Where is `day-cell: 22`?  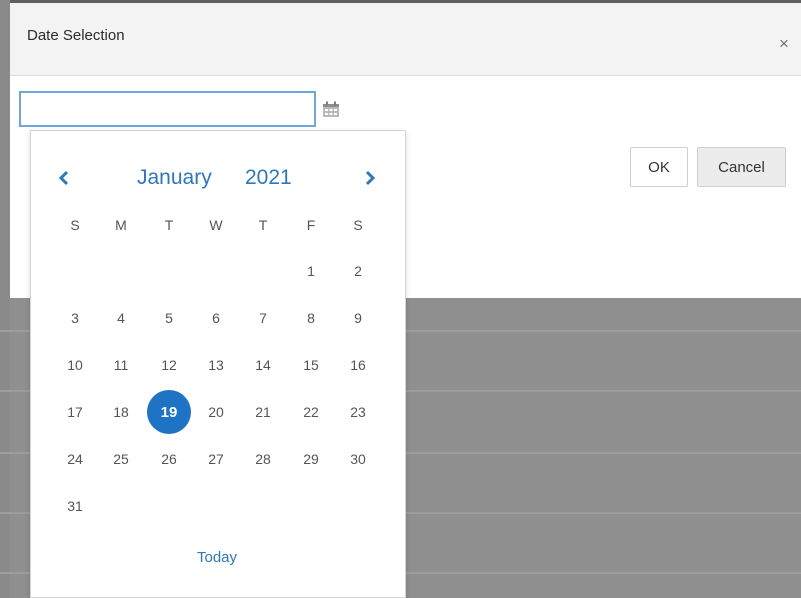 day-cell: 22 is located at coordinates (311, 412).